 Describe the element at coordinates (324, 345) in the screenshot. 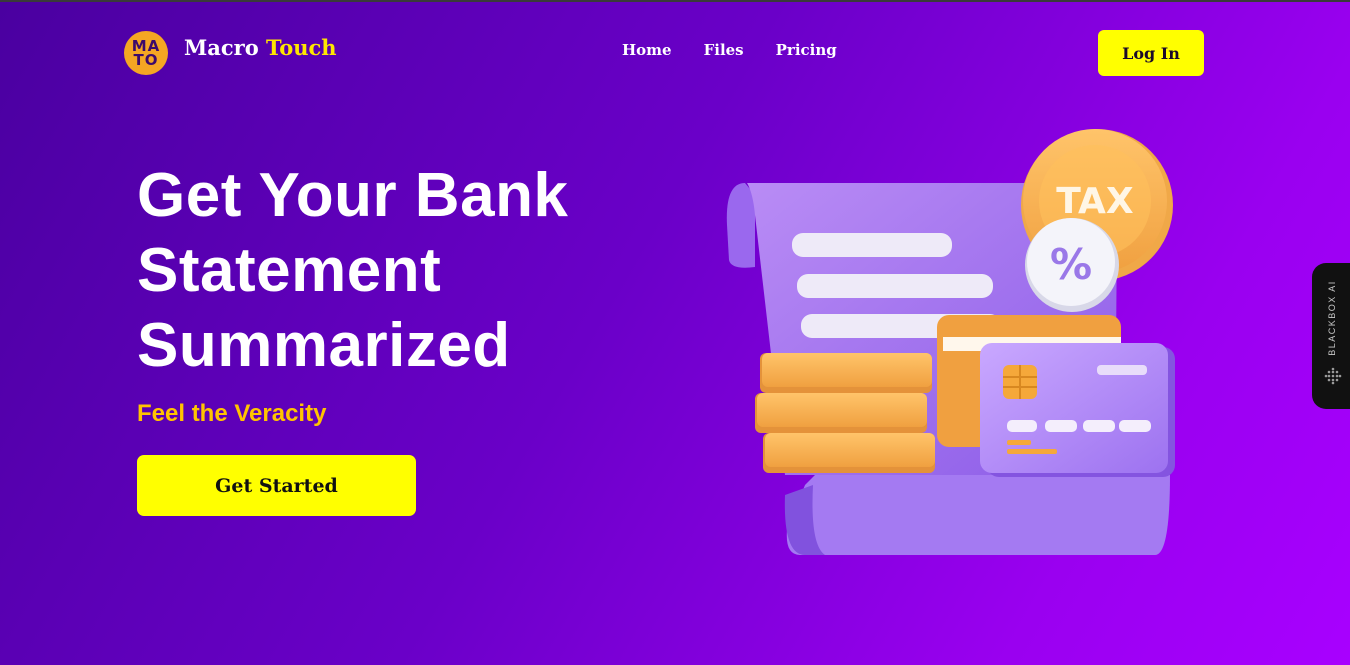

I see `headline-line-3: Summarized` at that location.